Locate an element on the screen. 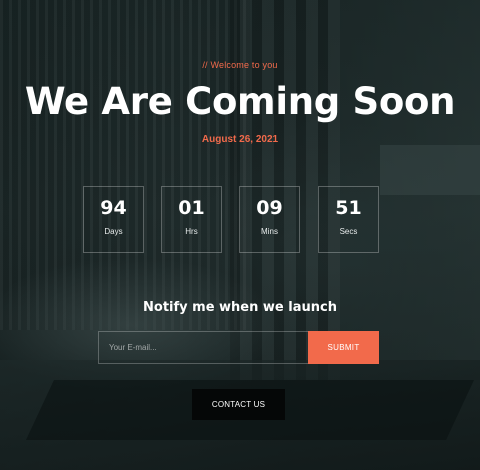 Image resolution: width=480 pixels, height=470 pixels. countdown-minutes: 09 Mins is located at coordinates (269, 219).